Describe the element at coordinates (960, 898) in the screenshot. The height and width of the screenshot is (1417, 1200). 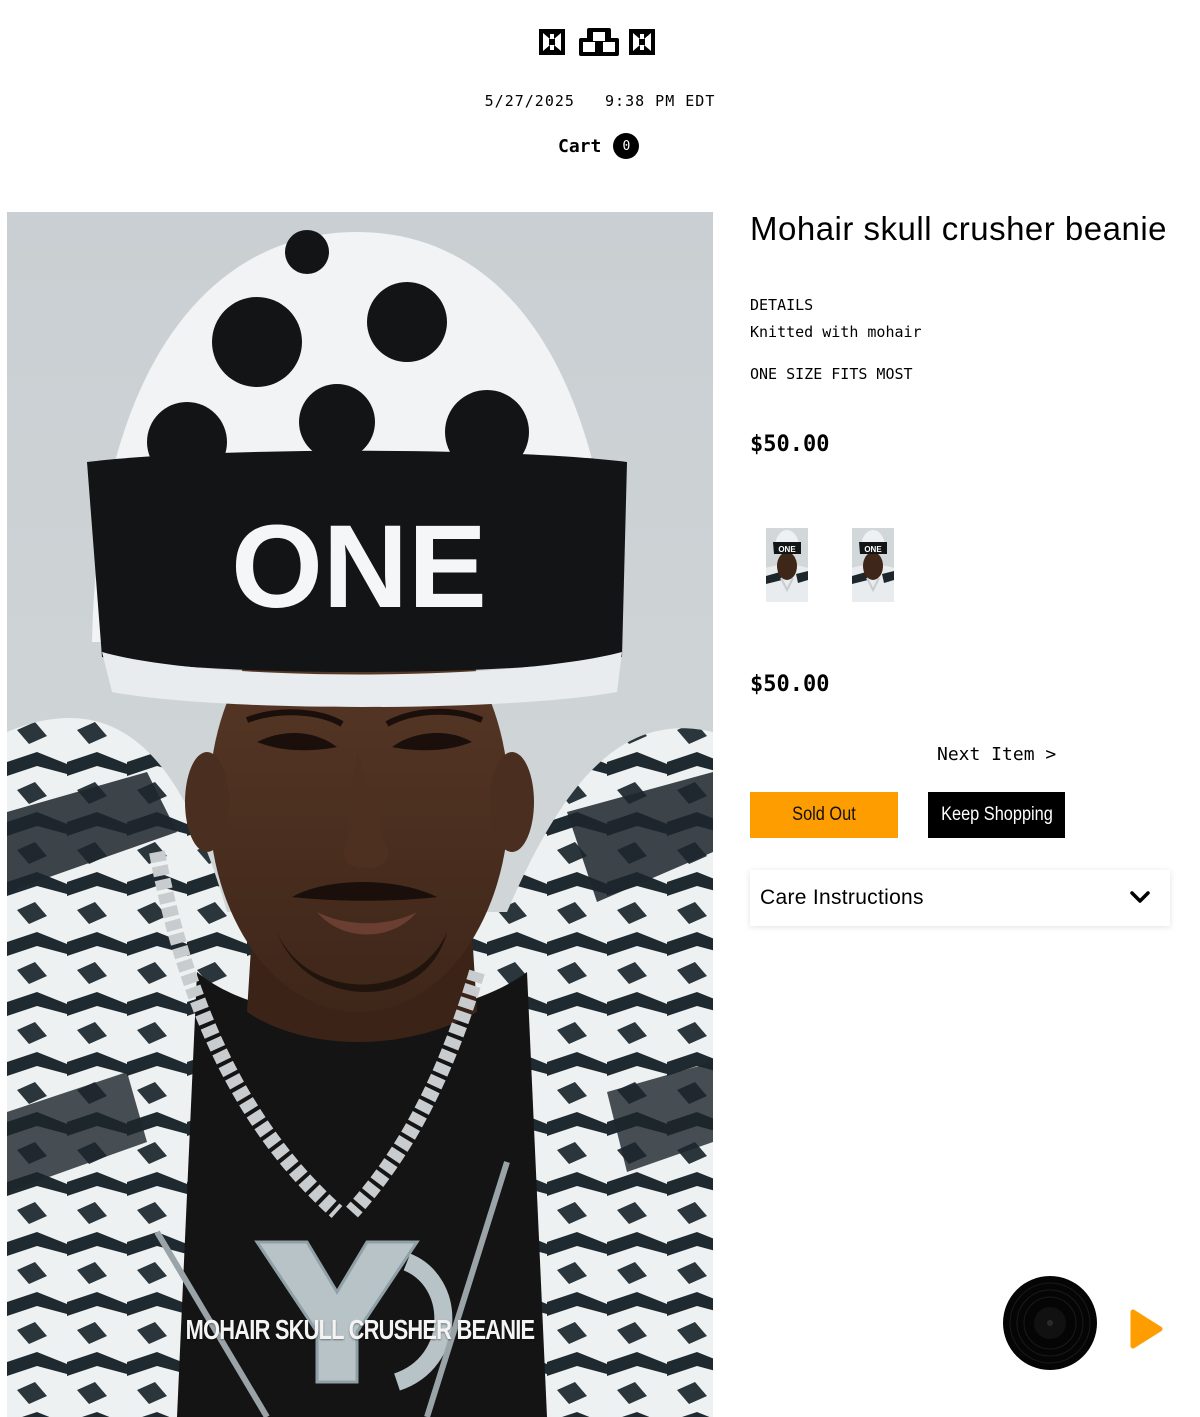
I see `care-instructions-accordion: Care Instructions` at that location.